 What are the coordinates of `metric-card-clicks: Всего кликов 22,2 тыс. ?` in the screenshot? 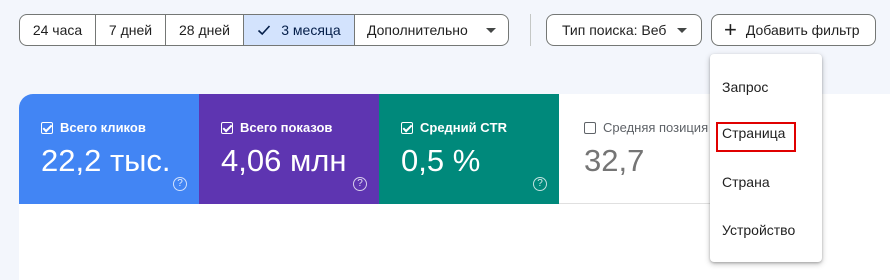 It's located at (109, 149).